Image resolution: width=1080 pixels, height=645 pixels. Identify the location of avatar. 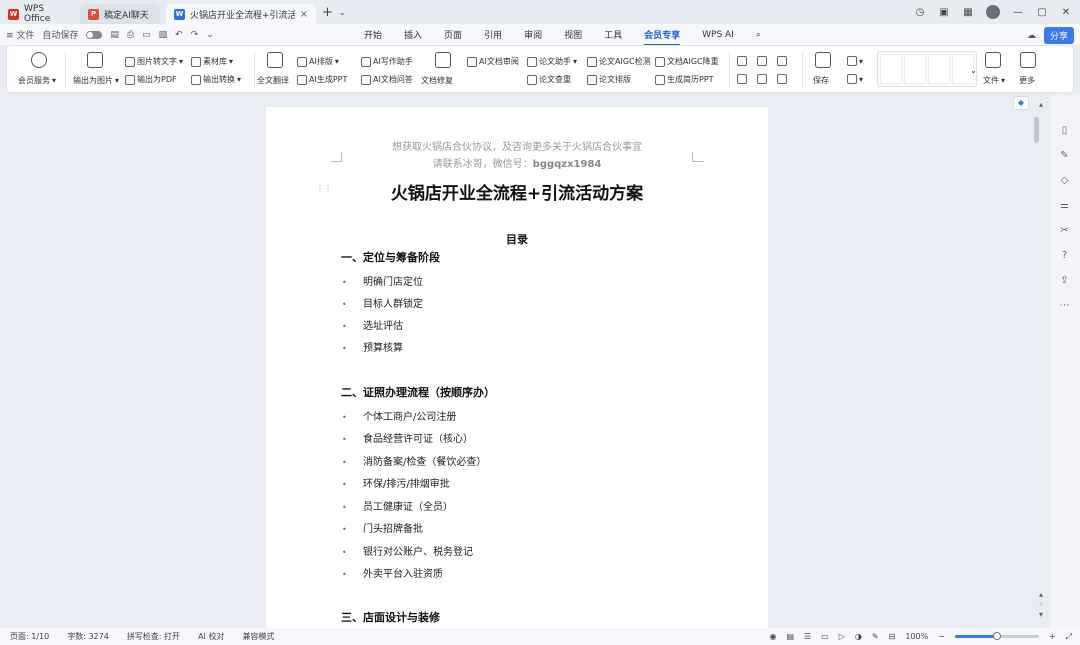
(993, 12).